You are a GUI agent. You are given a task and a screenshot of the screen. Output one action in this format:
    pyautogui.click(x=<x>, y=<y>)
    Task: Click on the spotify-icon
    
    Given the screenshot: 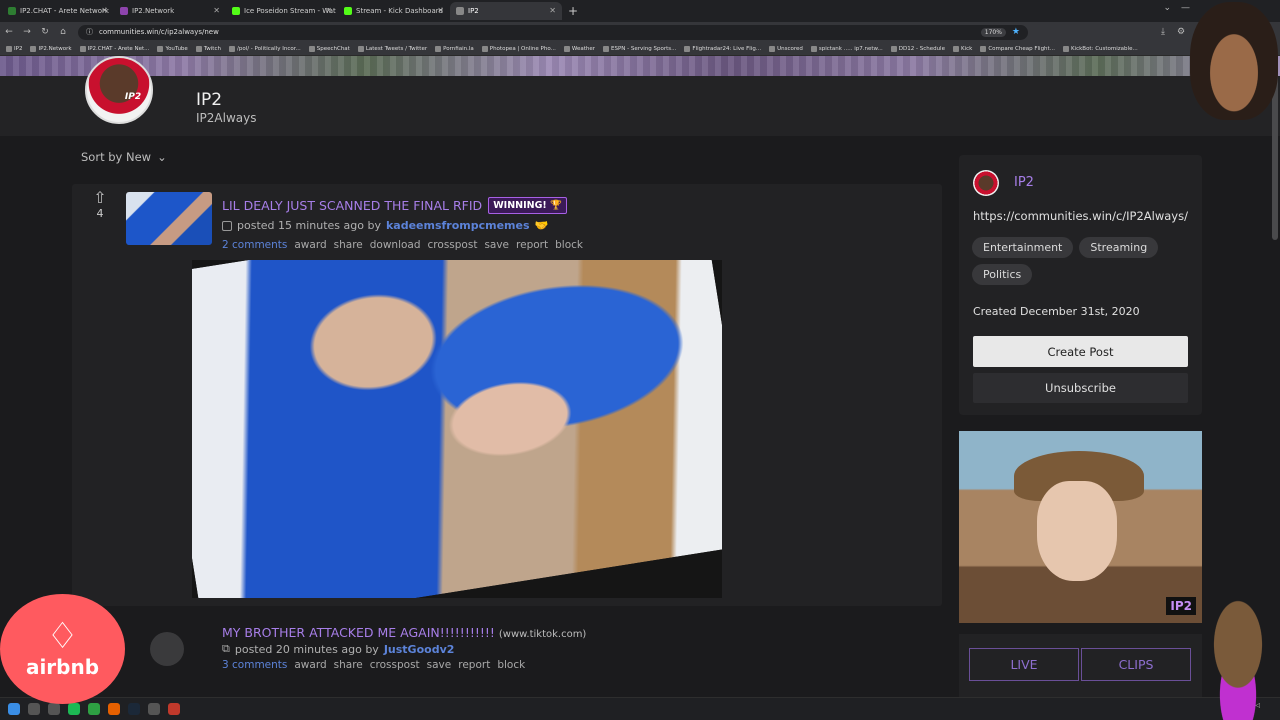 What is the action you would take?
    pyautogui.click(x=74, y=709)
    